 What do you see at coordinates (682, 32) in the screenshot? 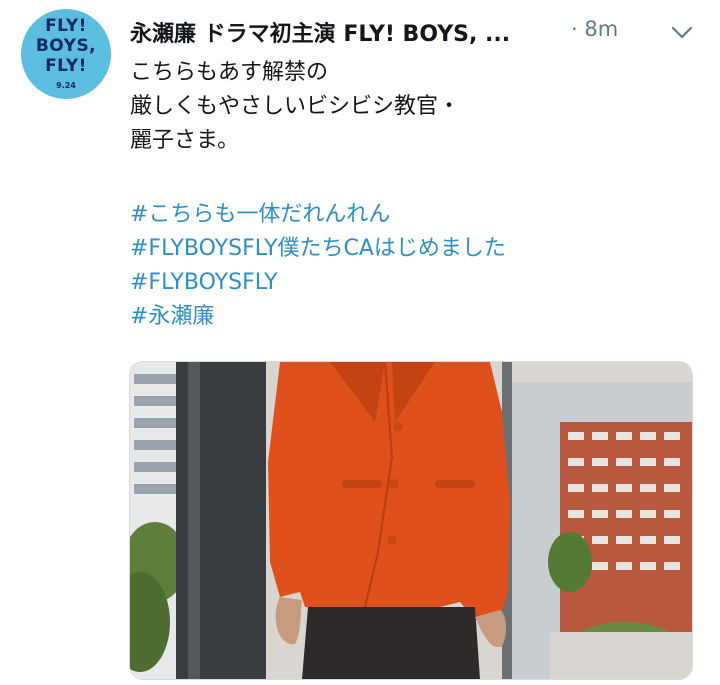
I see `chevron-down-icon` at bounding box center [682, 32].